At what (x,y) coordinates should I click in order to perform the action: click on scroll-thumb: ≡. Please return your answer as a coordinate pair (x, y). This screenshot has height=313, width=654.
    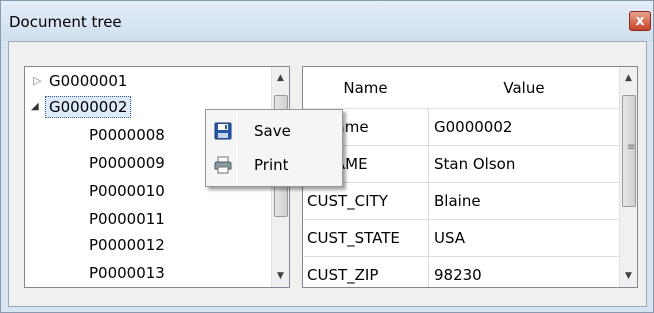
    Looking at the image, I should click on (629, 151).